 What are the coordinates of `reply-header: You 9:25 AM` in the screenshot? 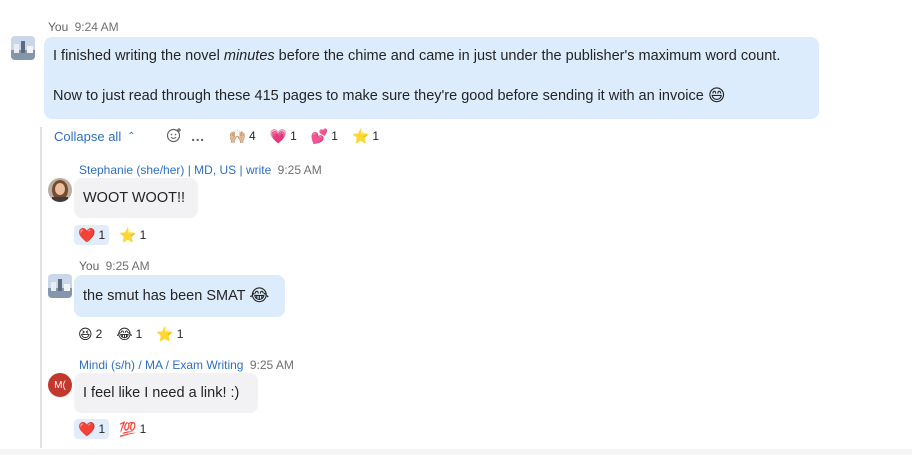 It's located at (114, 266).